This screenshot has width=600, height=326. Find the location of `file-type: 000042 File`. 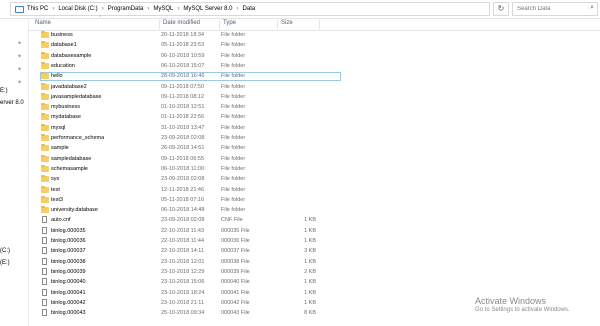

file-type: 000042 File is located at coordinates (235, 302).